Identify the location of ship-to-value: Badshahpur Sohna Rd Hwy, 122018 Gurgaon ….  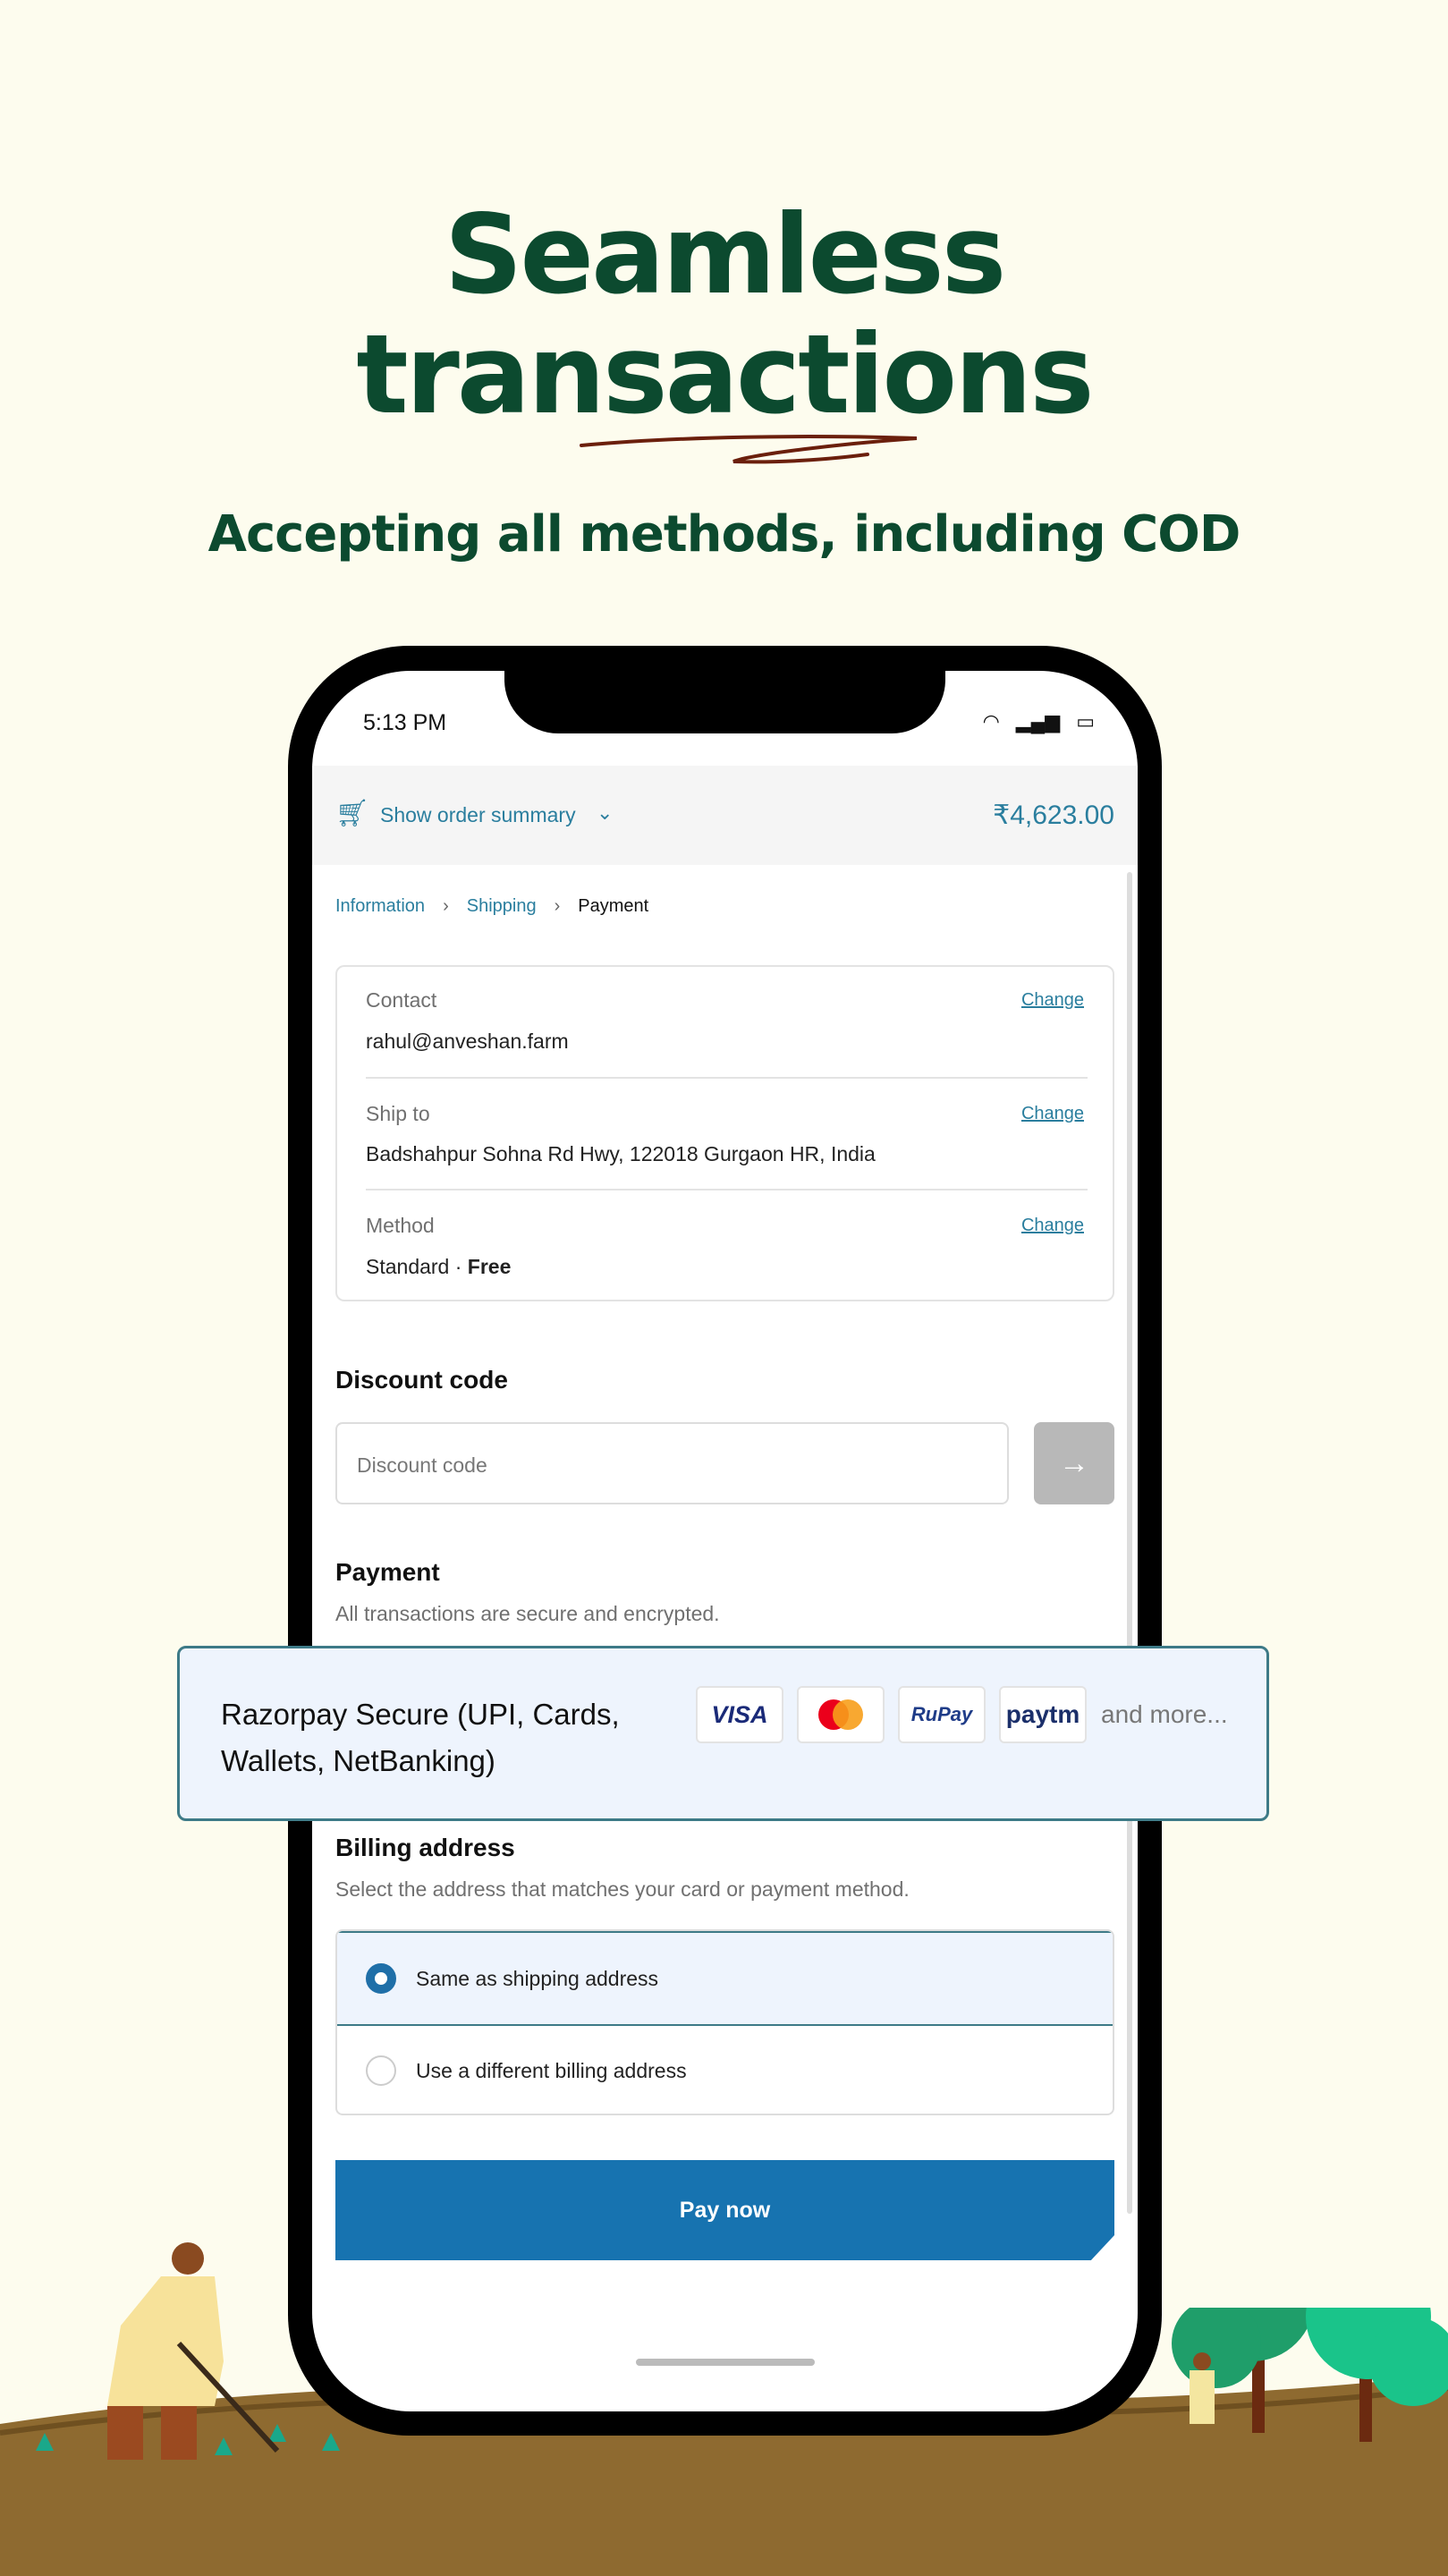
(621, 1153).